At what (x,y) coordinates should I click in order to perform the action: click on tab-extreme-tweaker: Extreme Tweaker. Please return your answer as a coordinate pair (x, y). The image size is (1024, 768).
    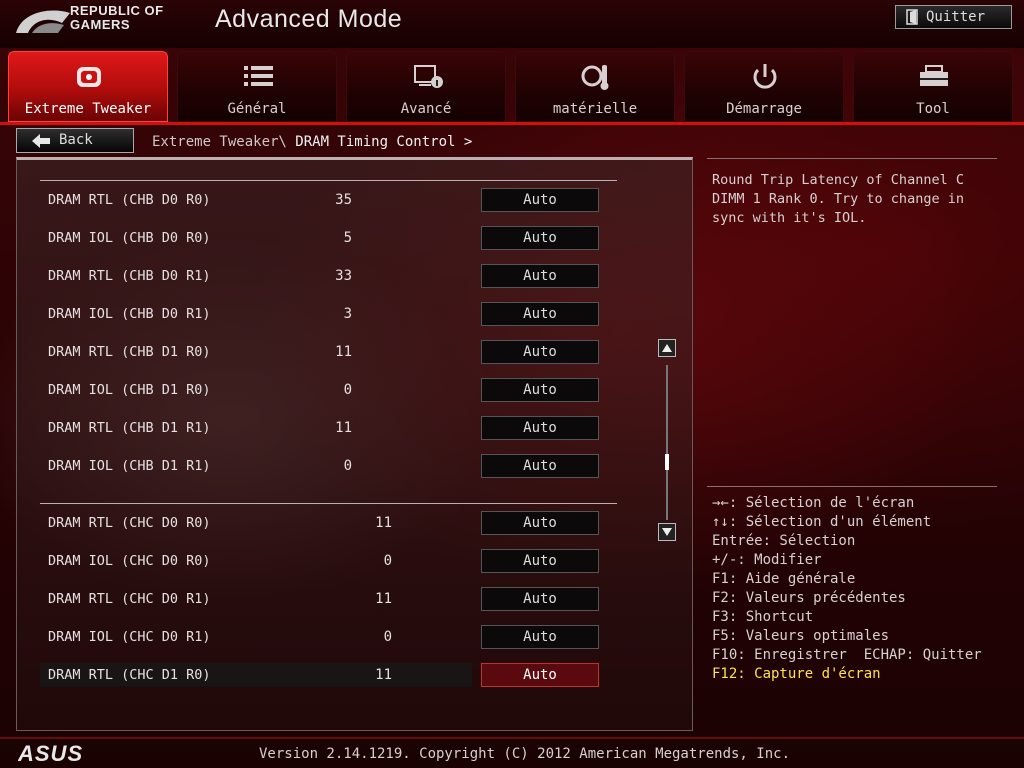
    Looking at the image, I should click on (88, 86).